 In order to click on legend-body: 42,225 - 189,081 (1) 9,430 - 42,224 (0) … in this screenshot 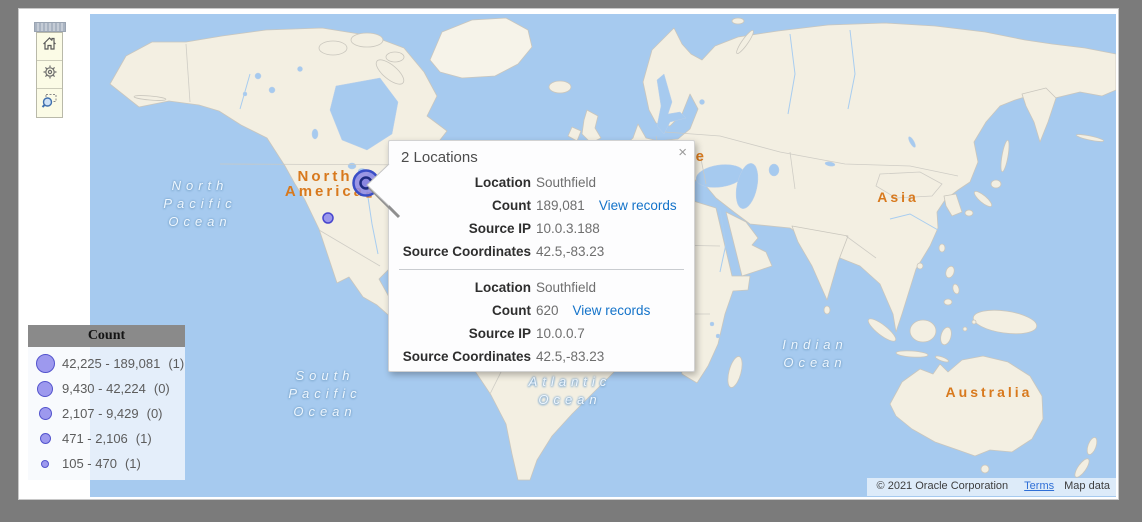, I will do `click(106, 413)`.